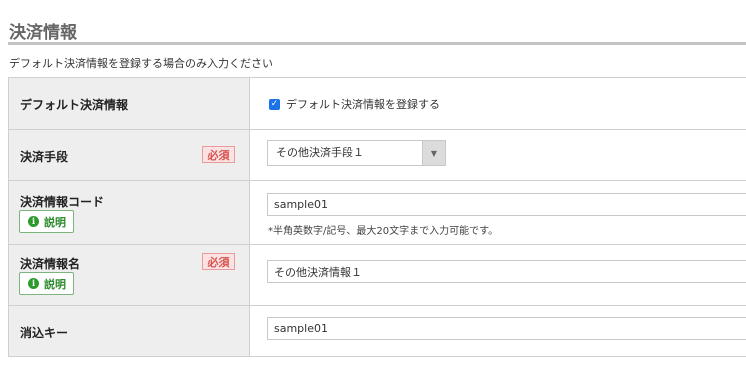 The height and width of the screenshot is (387, 746). I want to click on payment-code-label: 決済情報コード, so click(62, 202).